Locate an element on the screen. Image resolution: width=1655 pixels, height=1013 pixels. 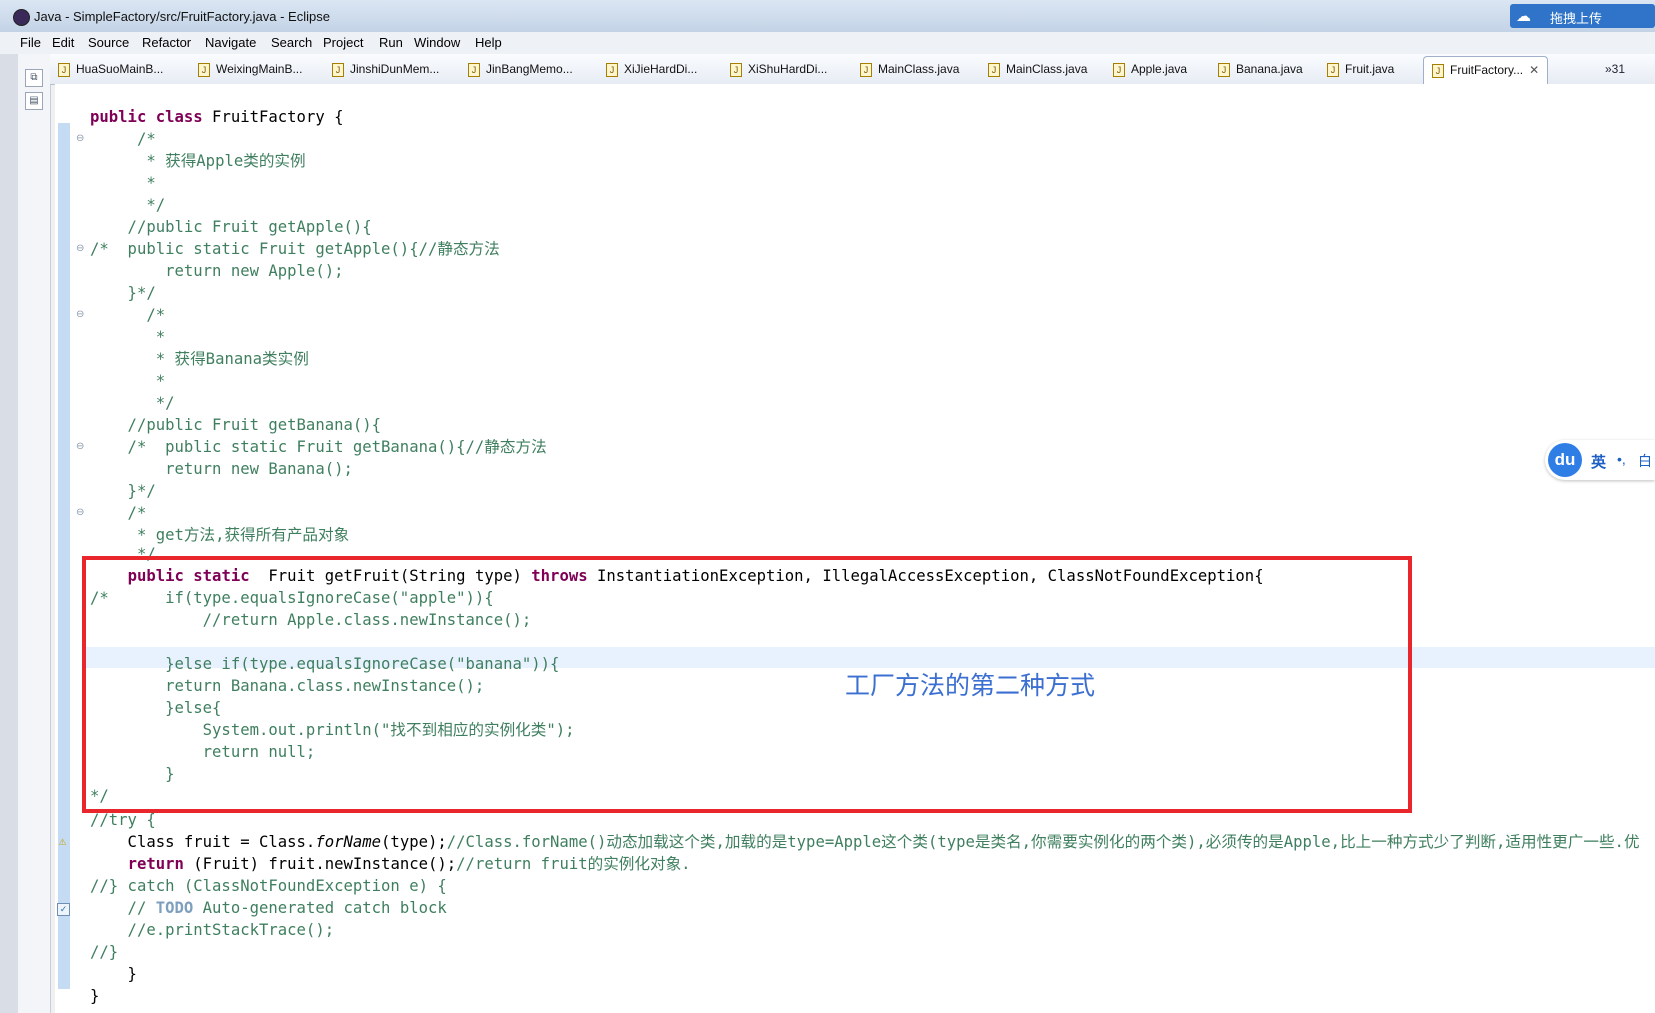
upload-button: ☁ 拖拽上传 is located at coordinates (1582, 16).